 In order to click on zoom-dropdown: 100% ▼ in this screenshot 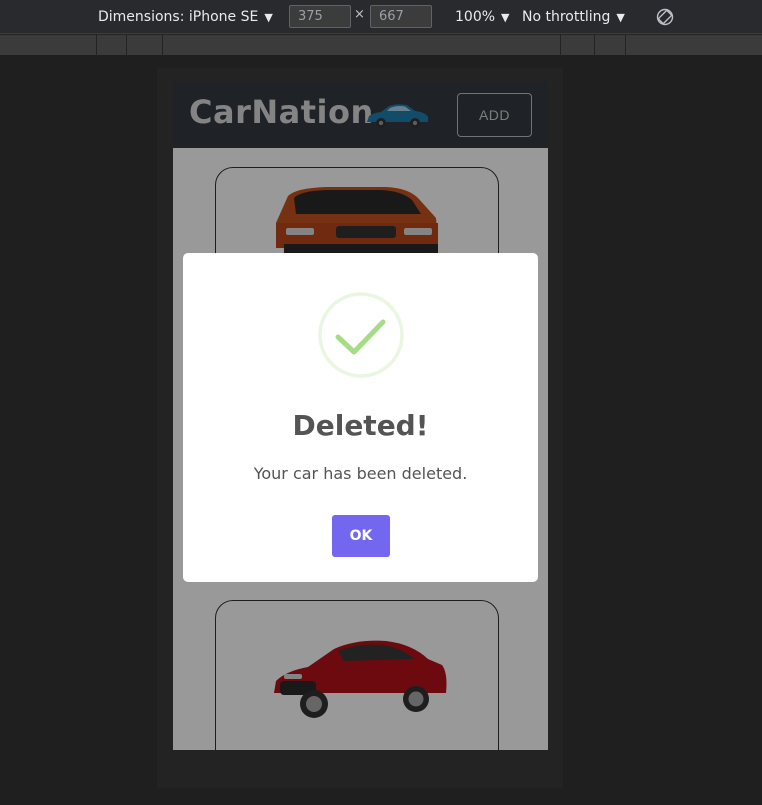, I will do `click(482, 17)`.